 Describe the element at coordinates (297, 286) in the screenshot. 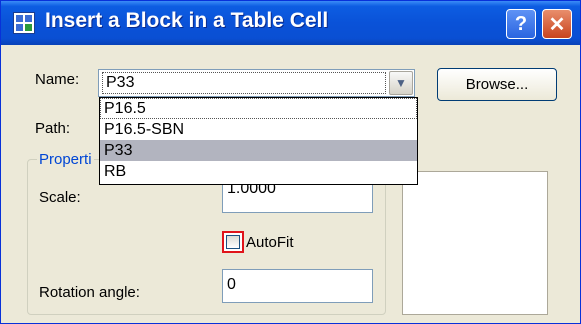

I see `rotation-angle-input: 0` at that location.